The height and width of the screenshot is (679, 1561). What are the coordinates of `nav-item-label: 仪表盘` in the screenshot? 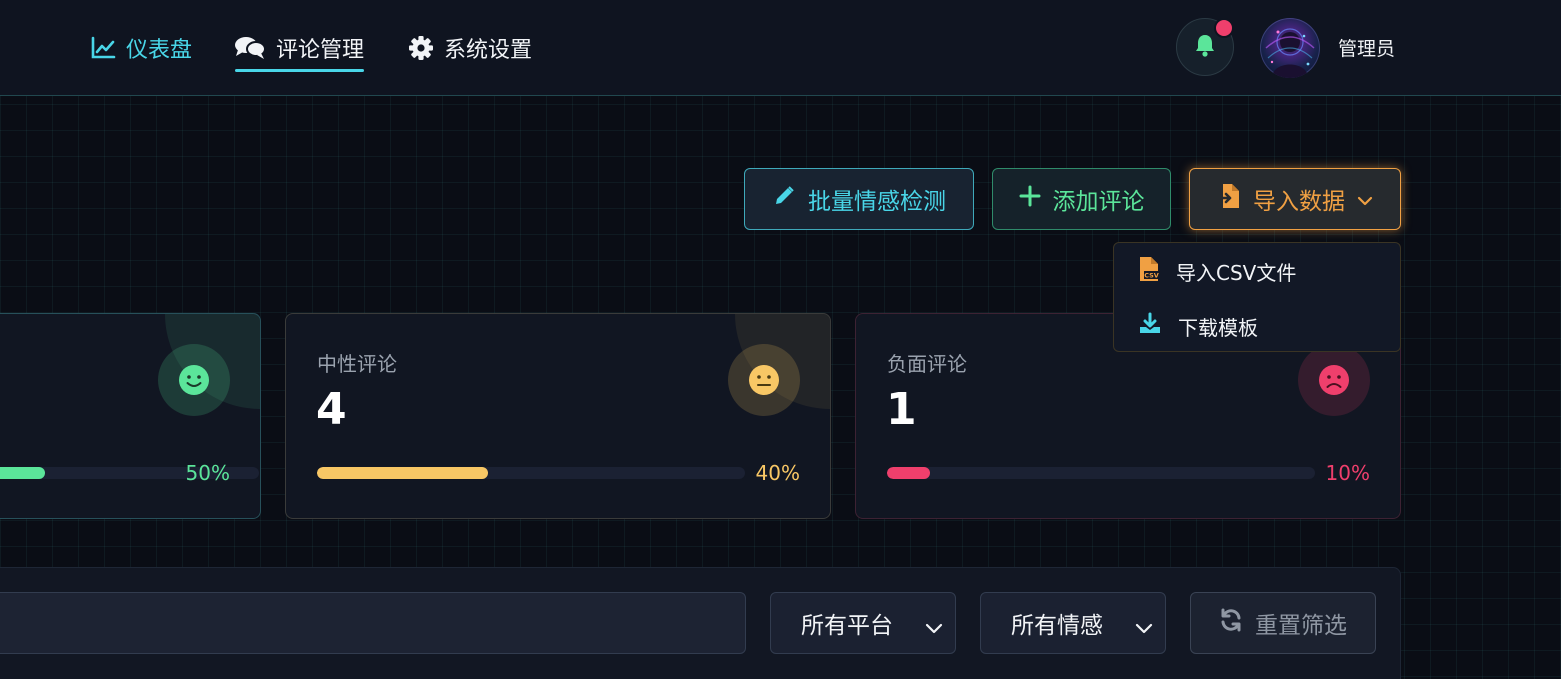 It's located at (159, 50).